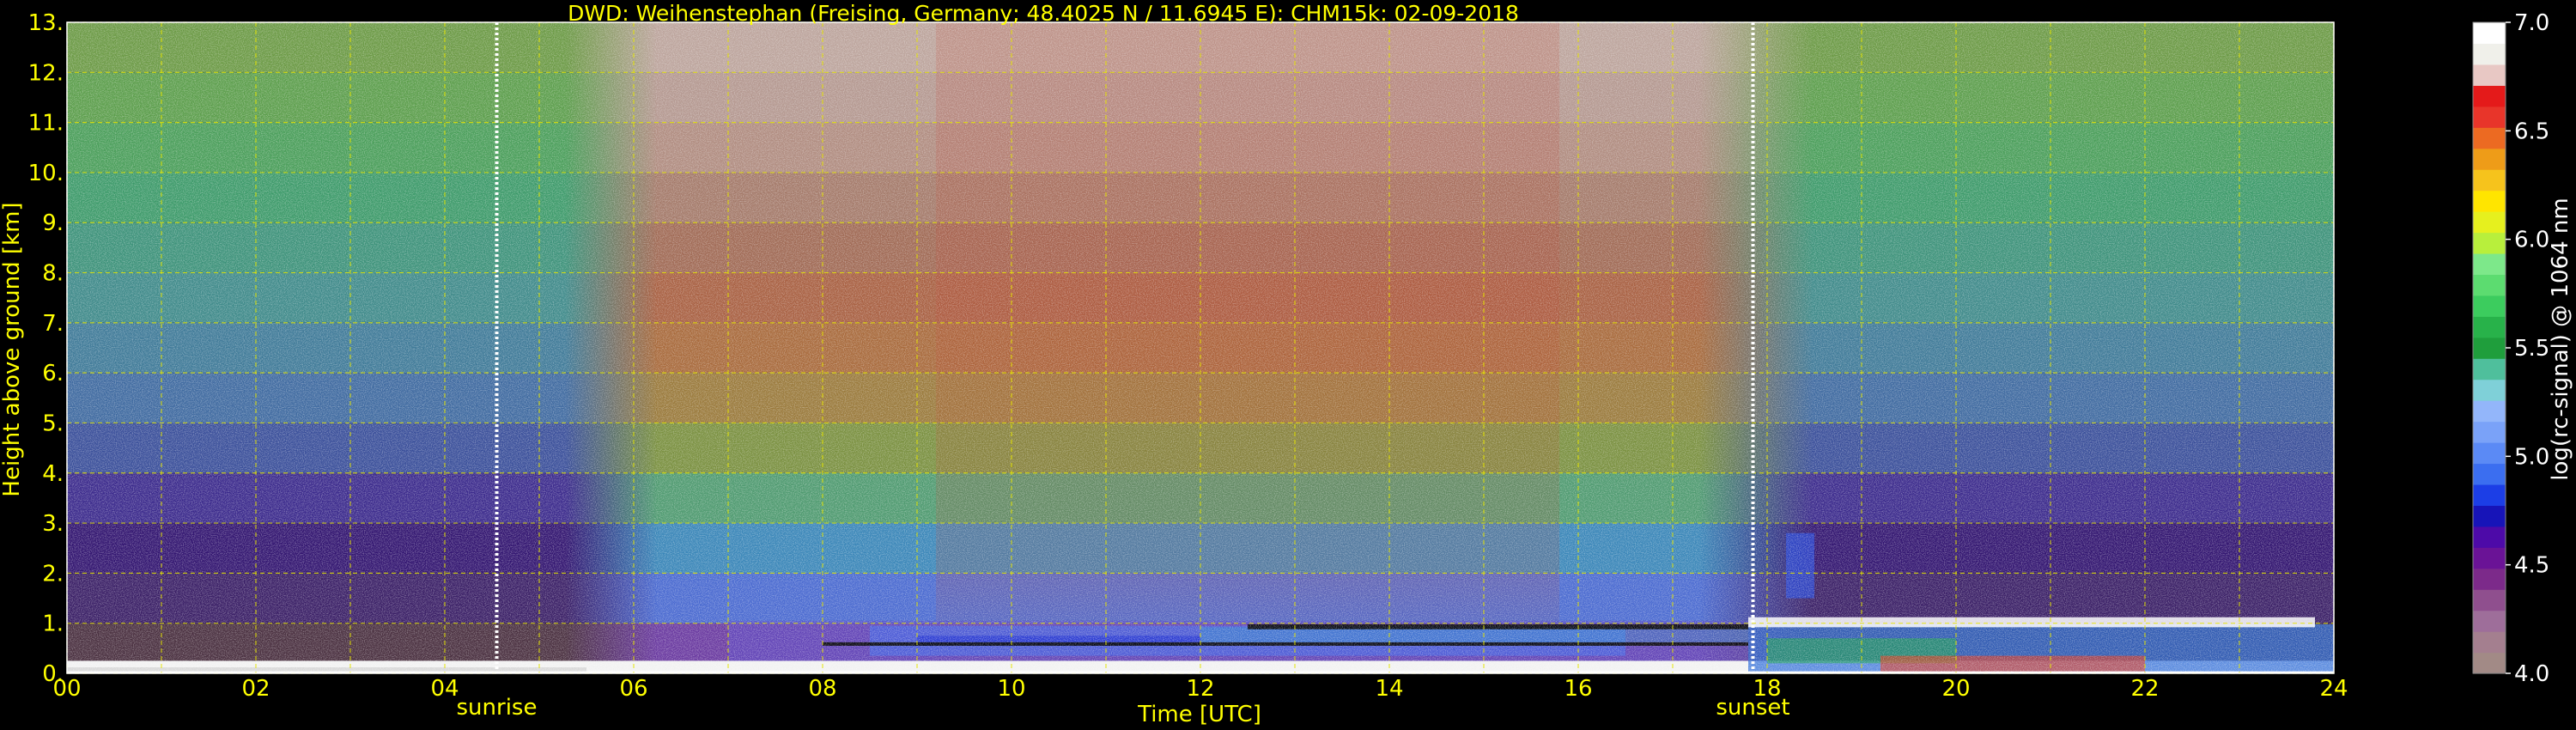 The image size is (2576, 730). What do you see at coordinates (46, 23) in the screenshot?
I see `y-tick-label: 13.` at bounding box center [46, 23].